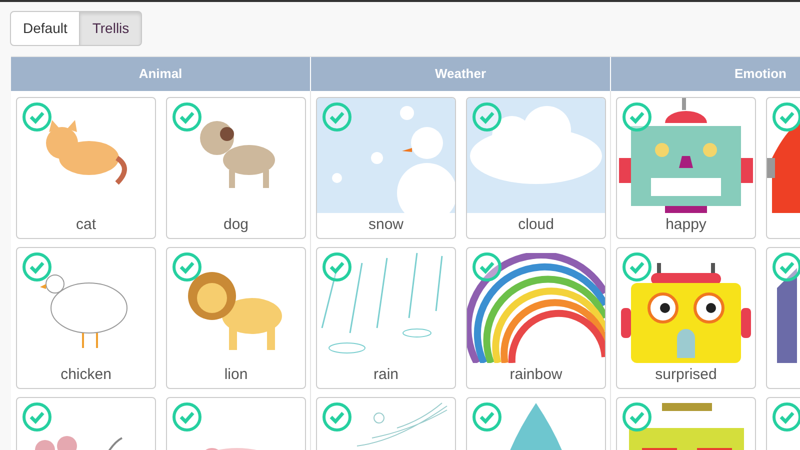 This screenshot has height=450, width=800. Describe the element at coordinates (686, 374) in the screenshot. I see `card-label: surprised` at that location.